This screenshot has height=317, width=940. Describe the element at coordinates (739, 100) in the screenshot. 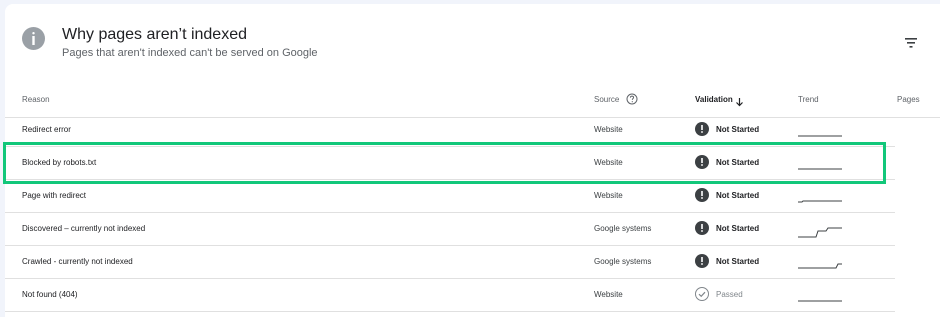

I see `arrow-down-icon` at that location.